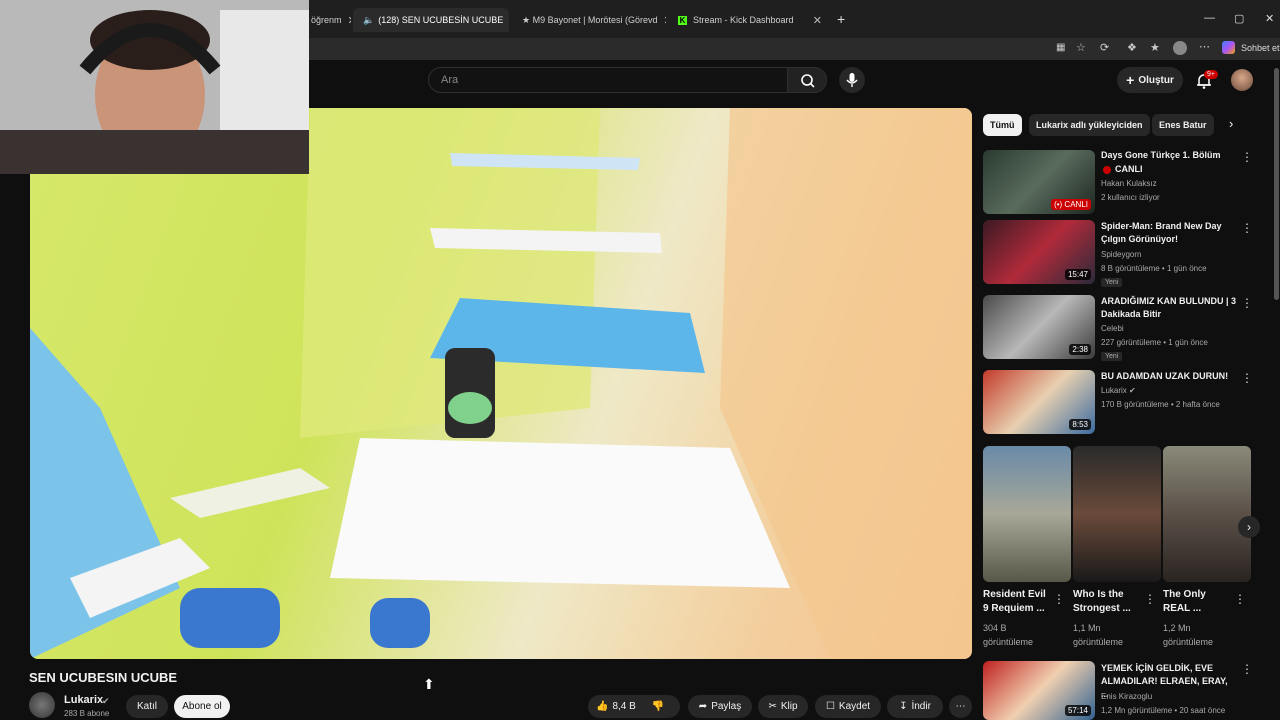  What do you see at coordinates (1039, 690) in the screenshot?
I see `video-thumbnail: 57:14` at bounding box center [1039, 690].